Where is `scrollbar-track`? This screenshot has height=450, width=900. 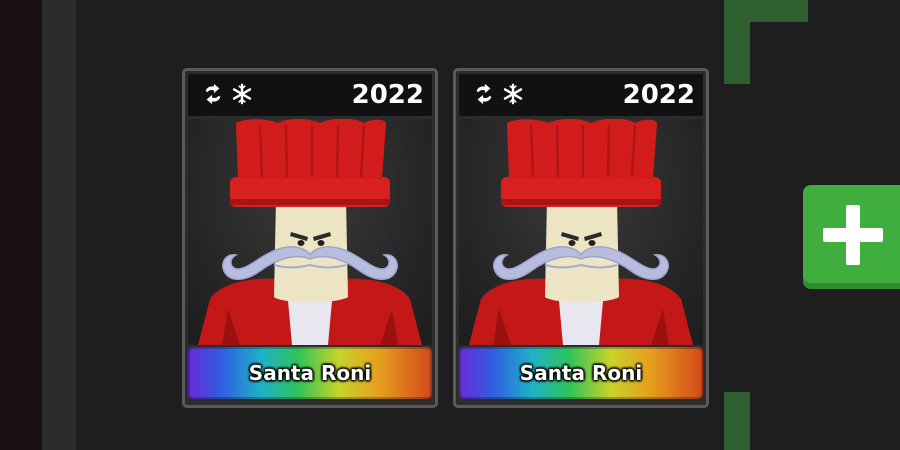 scrollbar-track is located at coordinates (59, 225).